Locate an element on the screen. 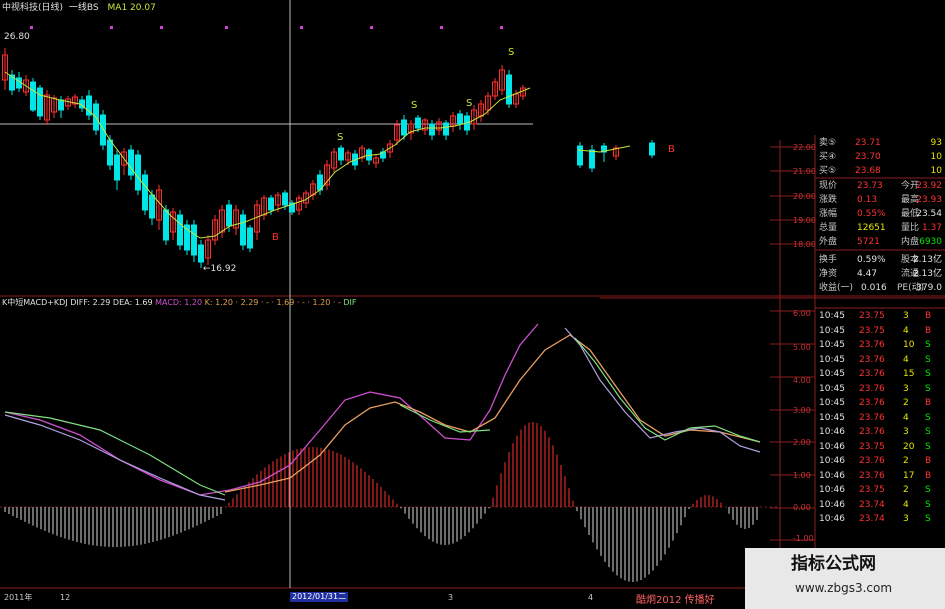 The height and width of the screenshot is (609, 945). tick-volume: 15 is located at coordinates (909, 374).